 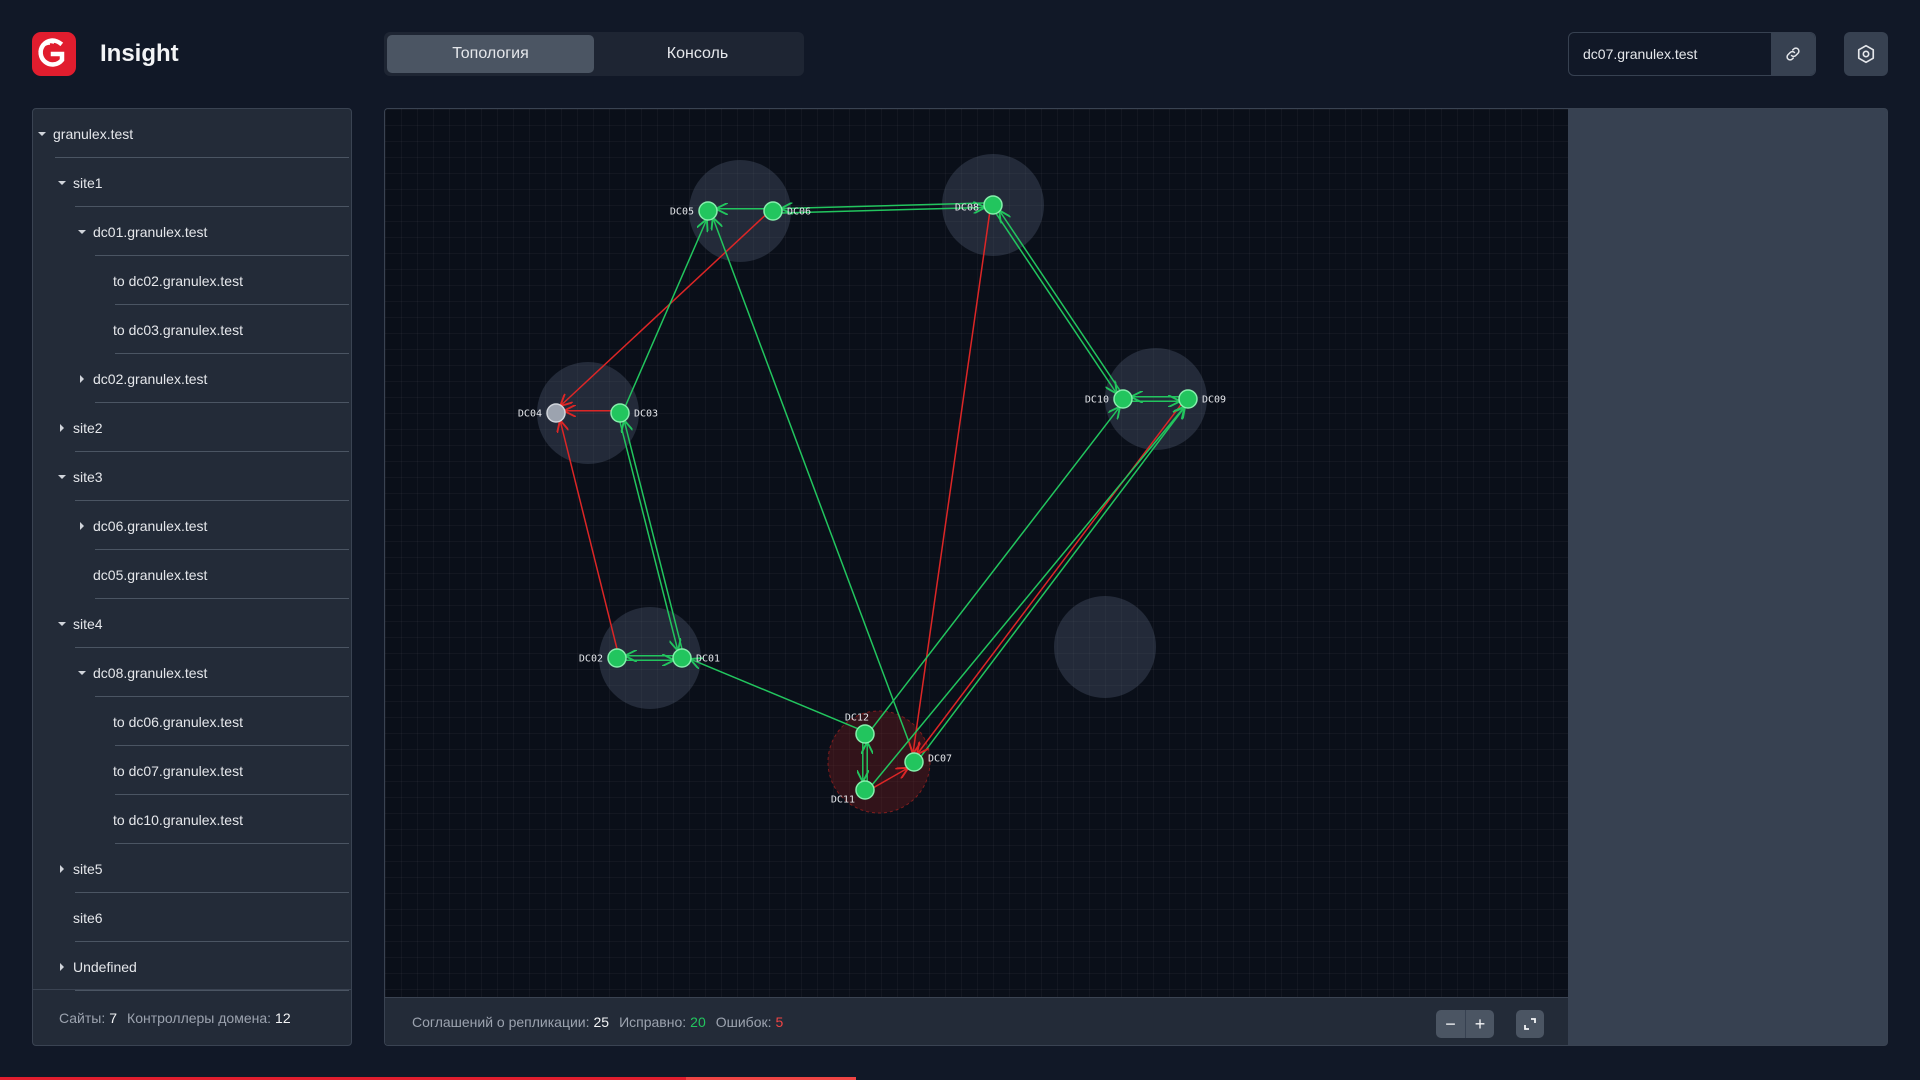 I want to click on tree-item-label: site1, so click(x=88, y=182).